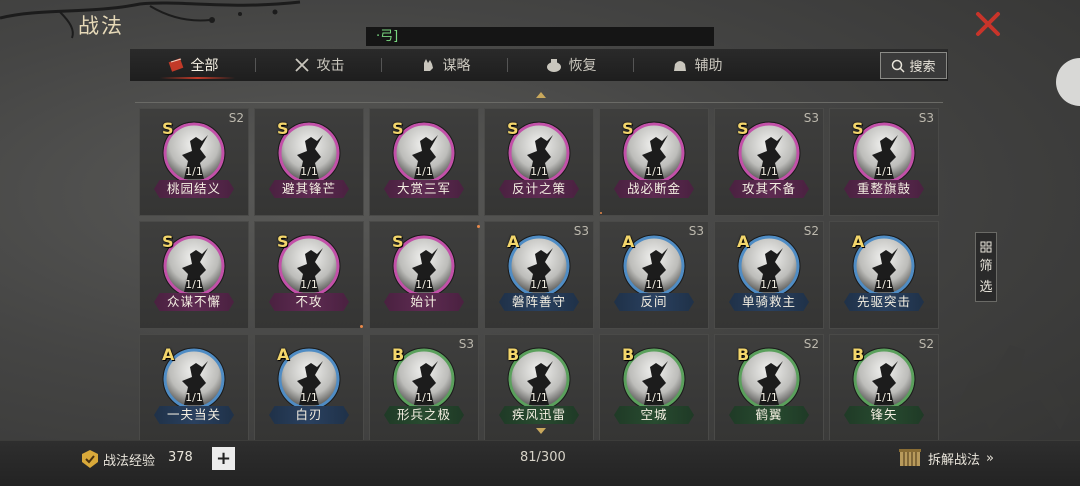 The width and height of the screenshot is (1080, 486). Describe the element at coordinates (541, 95) in the screenshot. I see `scroll-up-arrow-icon` at that location.